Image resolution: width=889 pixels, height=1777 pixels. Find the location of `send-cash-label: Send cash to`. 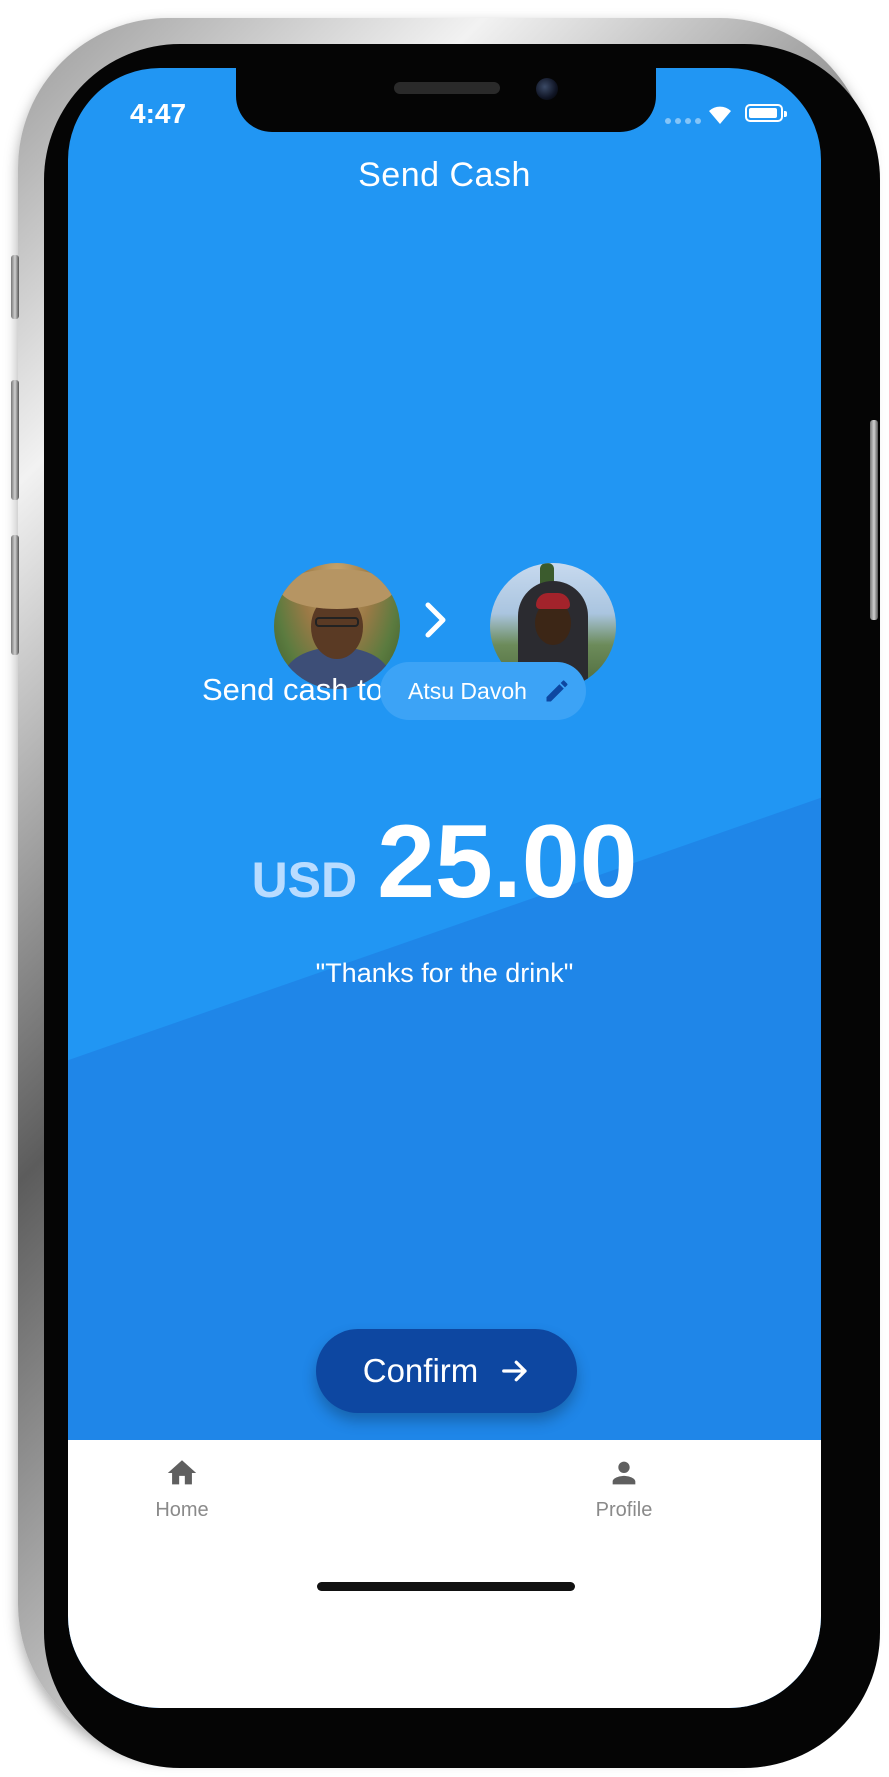

send-cash-label: Send cash to is located at coordinates (292, 689).